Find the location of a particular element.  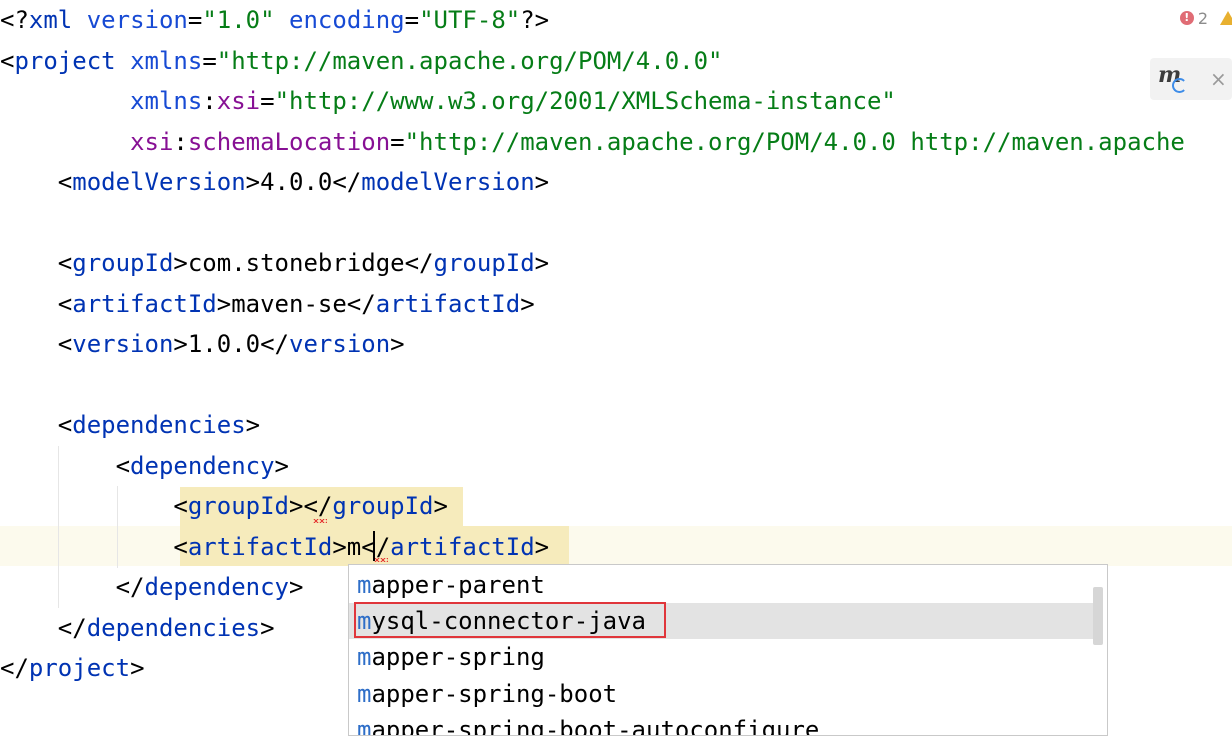

warning-icon is located at coordinates (1226, 18).